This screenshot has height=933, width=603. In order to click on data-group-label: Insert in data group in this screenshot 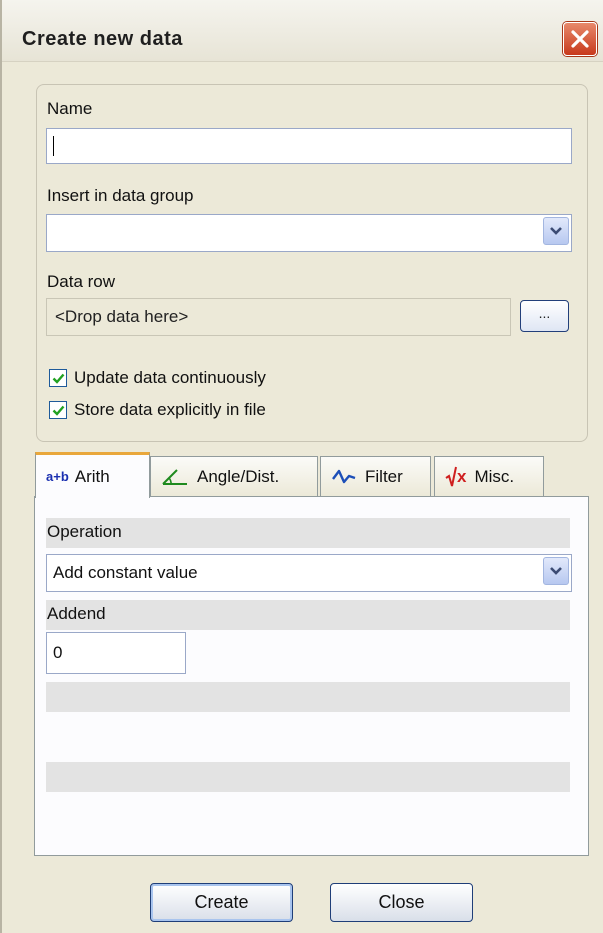, I will do `click(120, 195)`.